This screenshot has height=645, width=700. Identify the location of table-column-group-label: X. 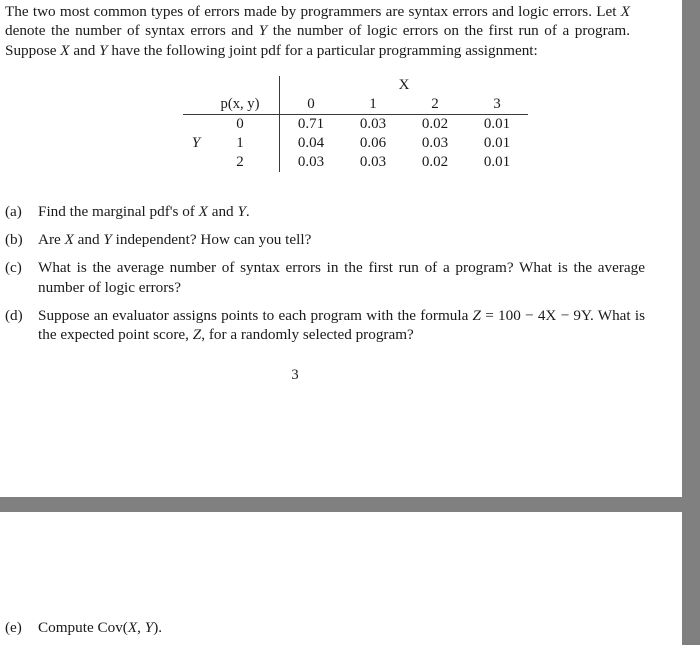
(403, 85).